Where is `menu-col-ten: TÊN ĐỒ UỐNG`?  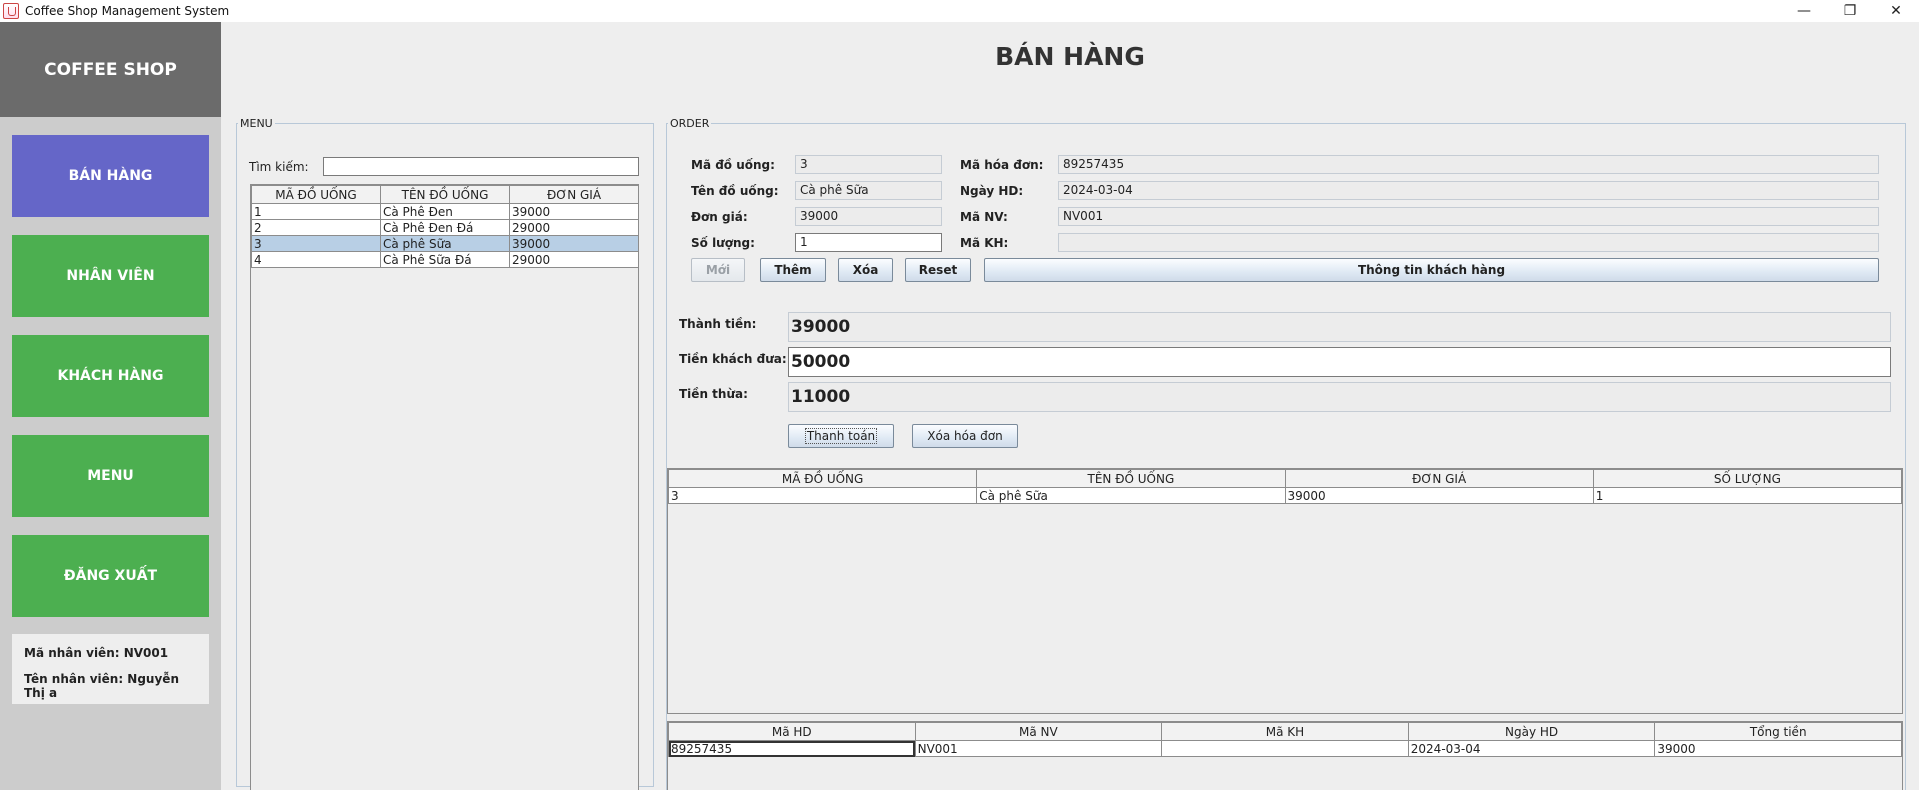
menu-col-ten: TÊN ĐỒ UỐNG is located at coordinates (445, 194).